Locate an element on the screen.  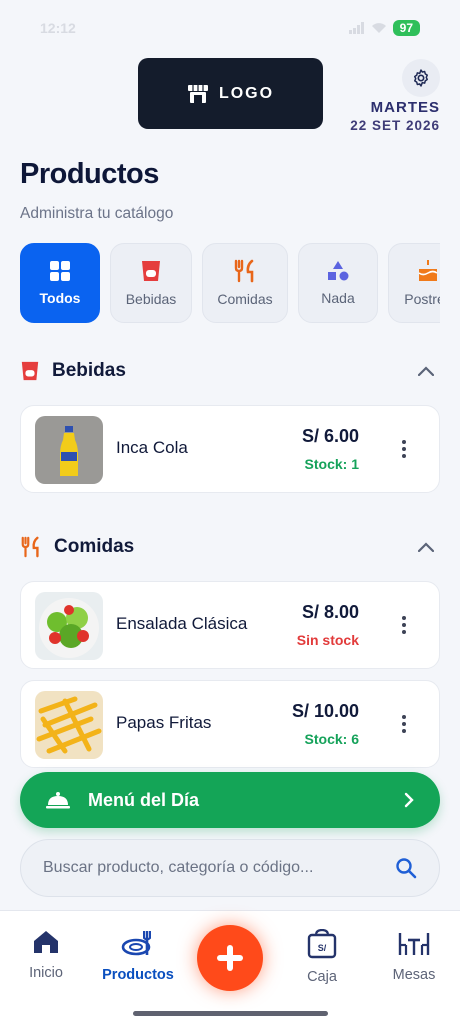
product-card-papas-fritas: Papas Fritas S/ 10.00 Stock: 6 is located at coordinates (230, 724).